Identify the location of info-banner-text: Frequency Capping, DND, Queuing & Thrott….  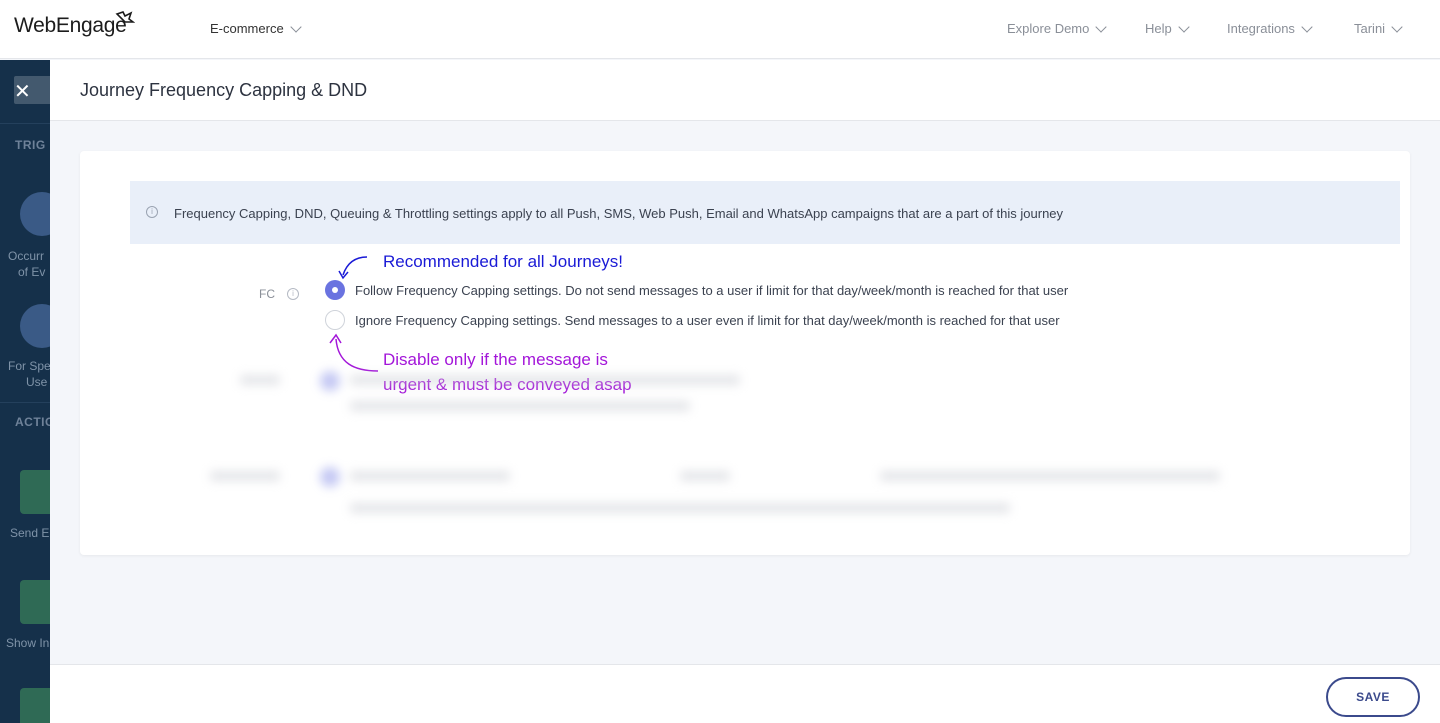
(619, 213).